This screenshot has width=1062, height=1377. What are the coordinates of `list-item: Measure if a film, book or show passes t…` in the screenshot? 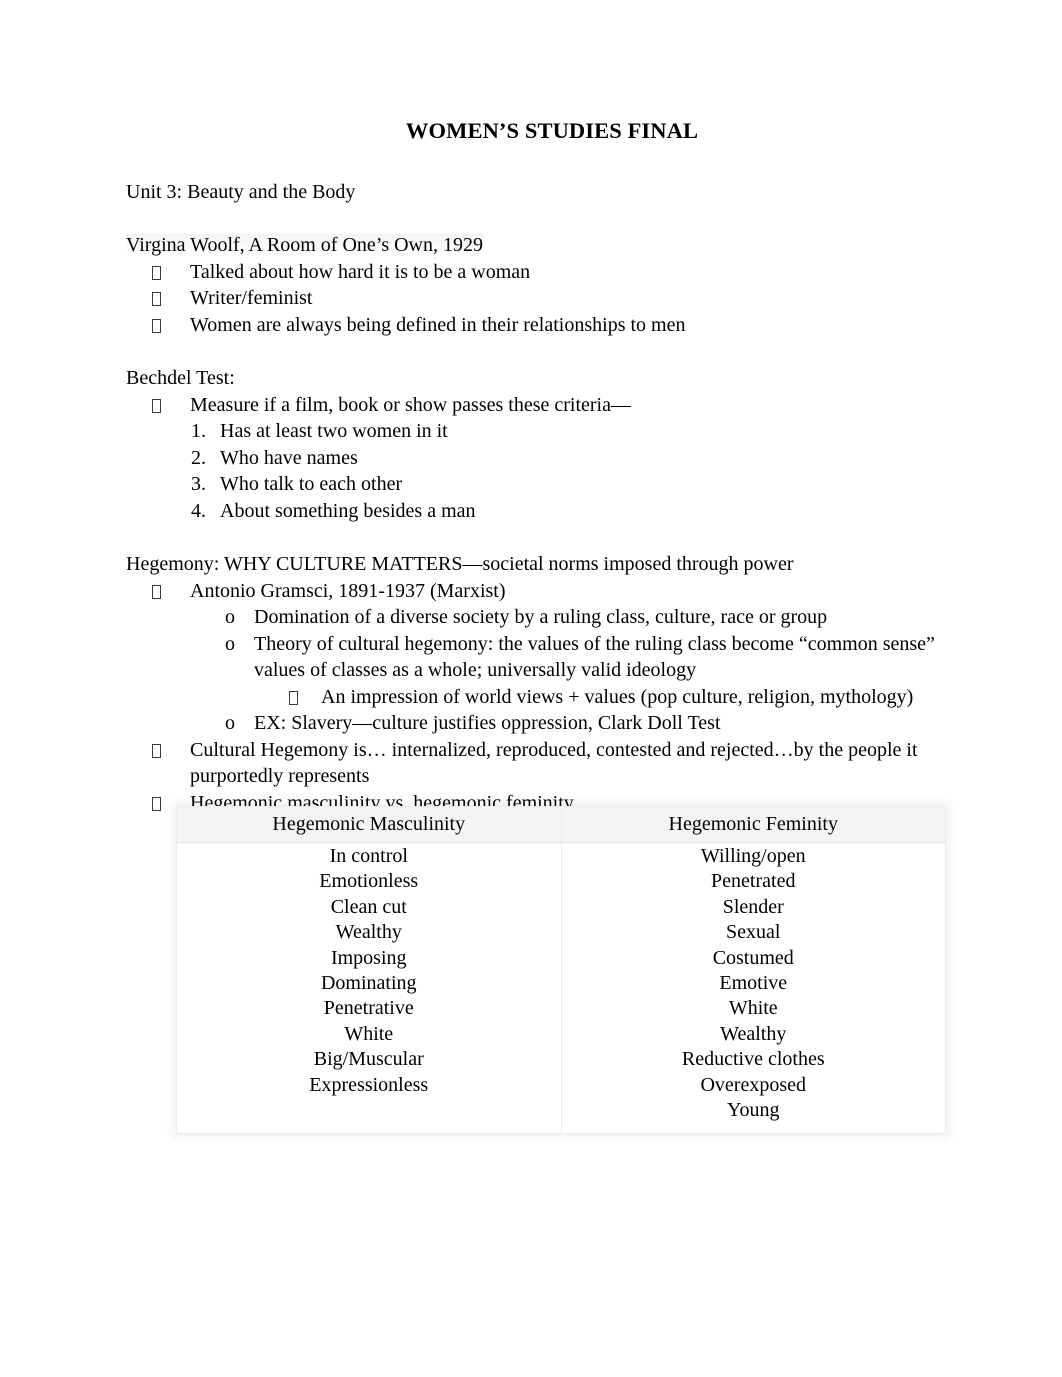 It's located at (536, 405).